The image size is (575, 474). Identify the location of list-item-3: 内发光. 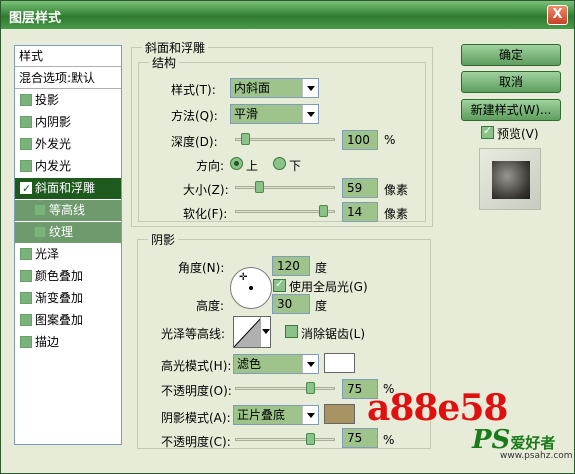
(68, 166).